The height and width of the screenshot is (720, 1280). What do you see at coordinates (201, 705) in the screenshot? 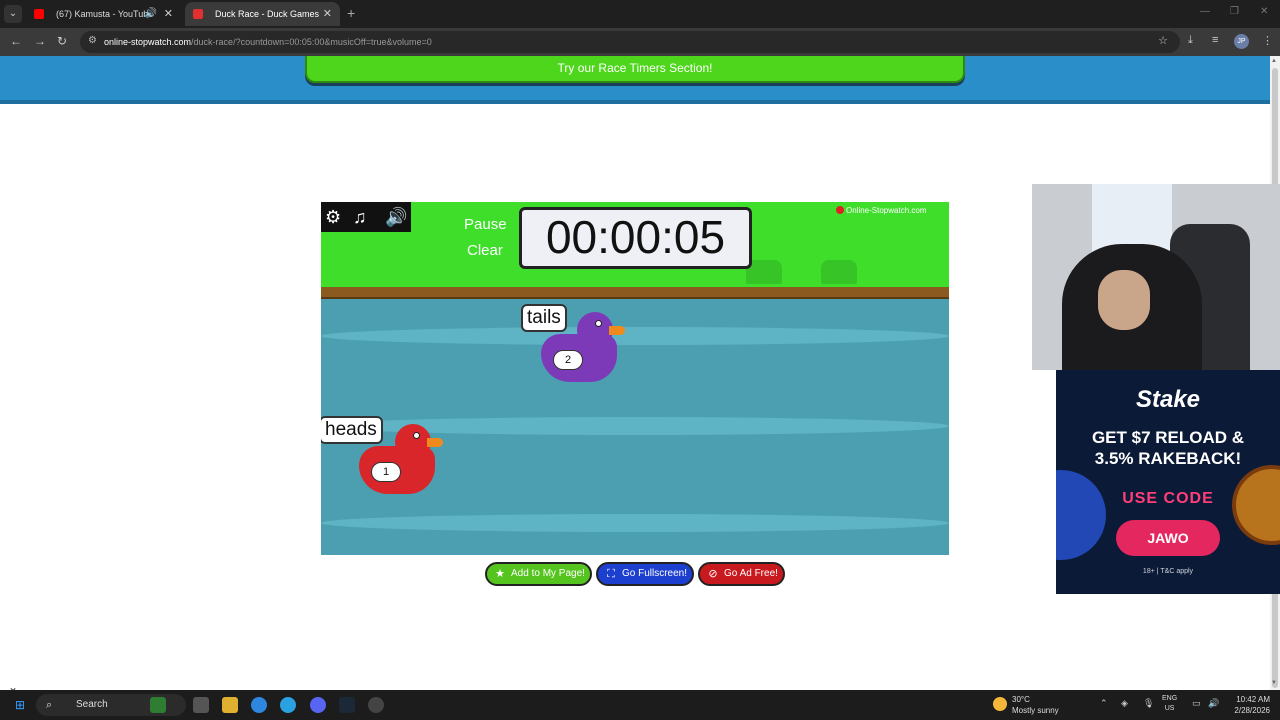
I see `task-view-icon` at bounding box center [201, 705].